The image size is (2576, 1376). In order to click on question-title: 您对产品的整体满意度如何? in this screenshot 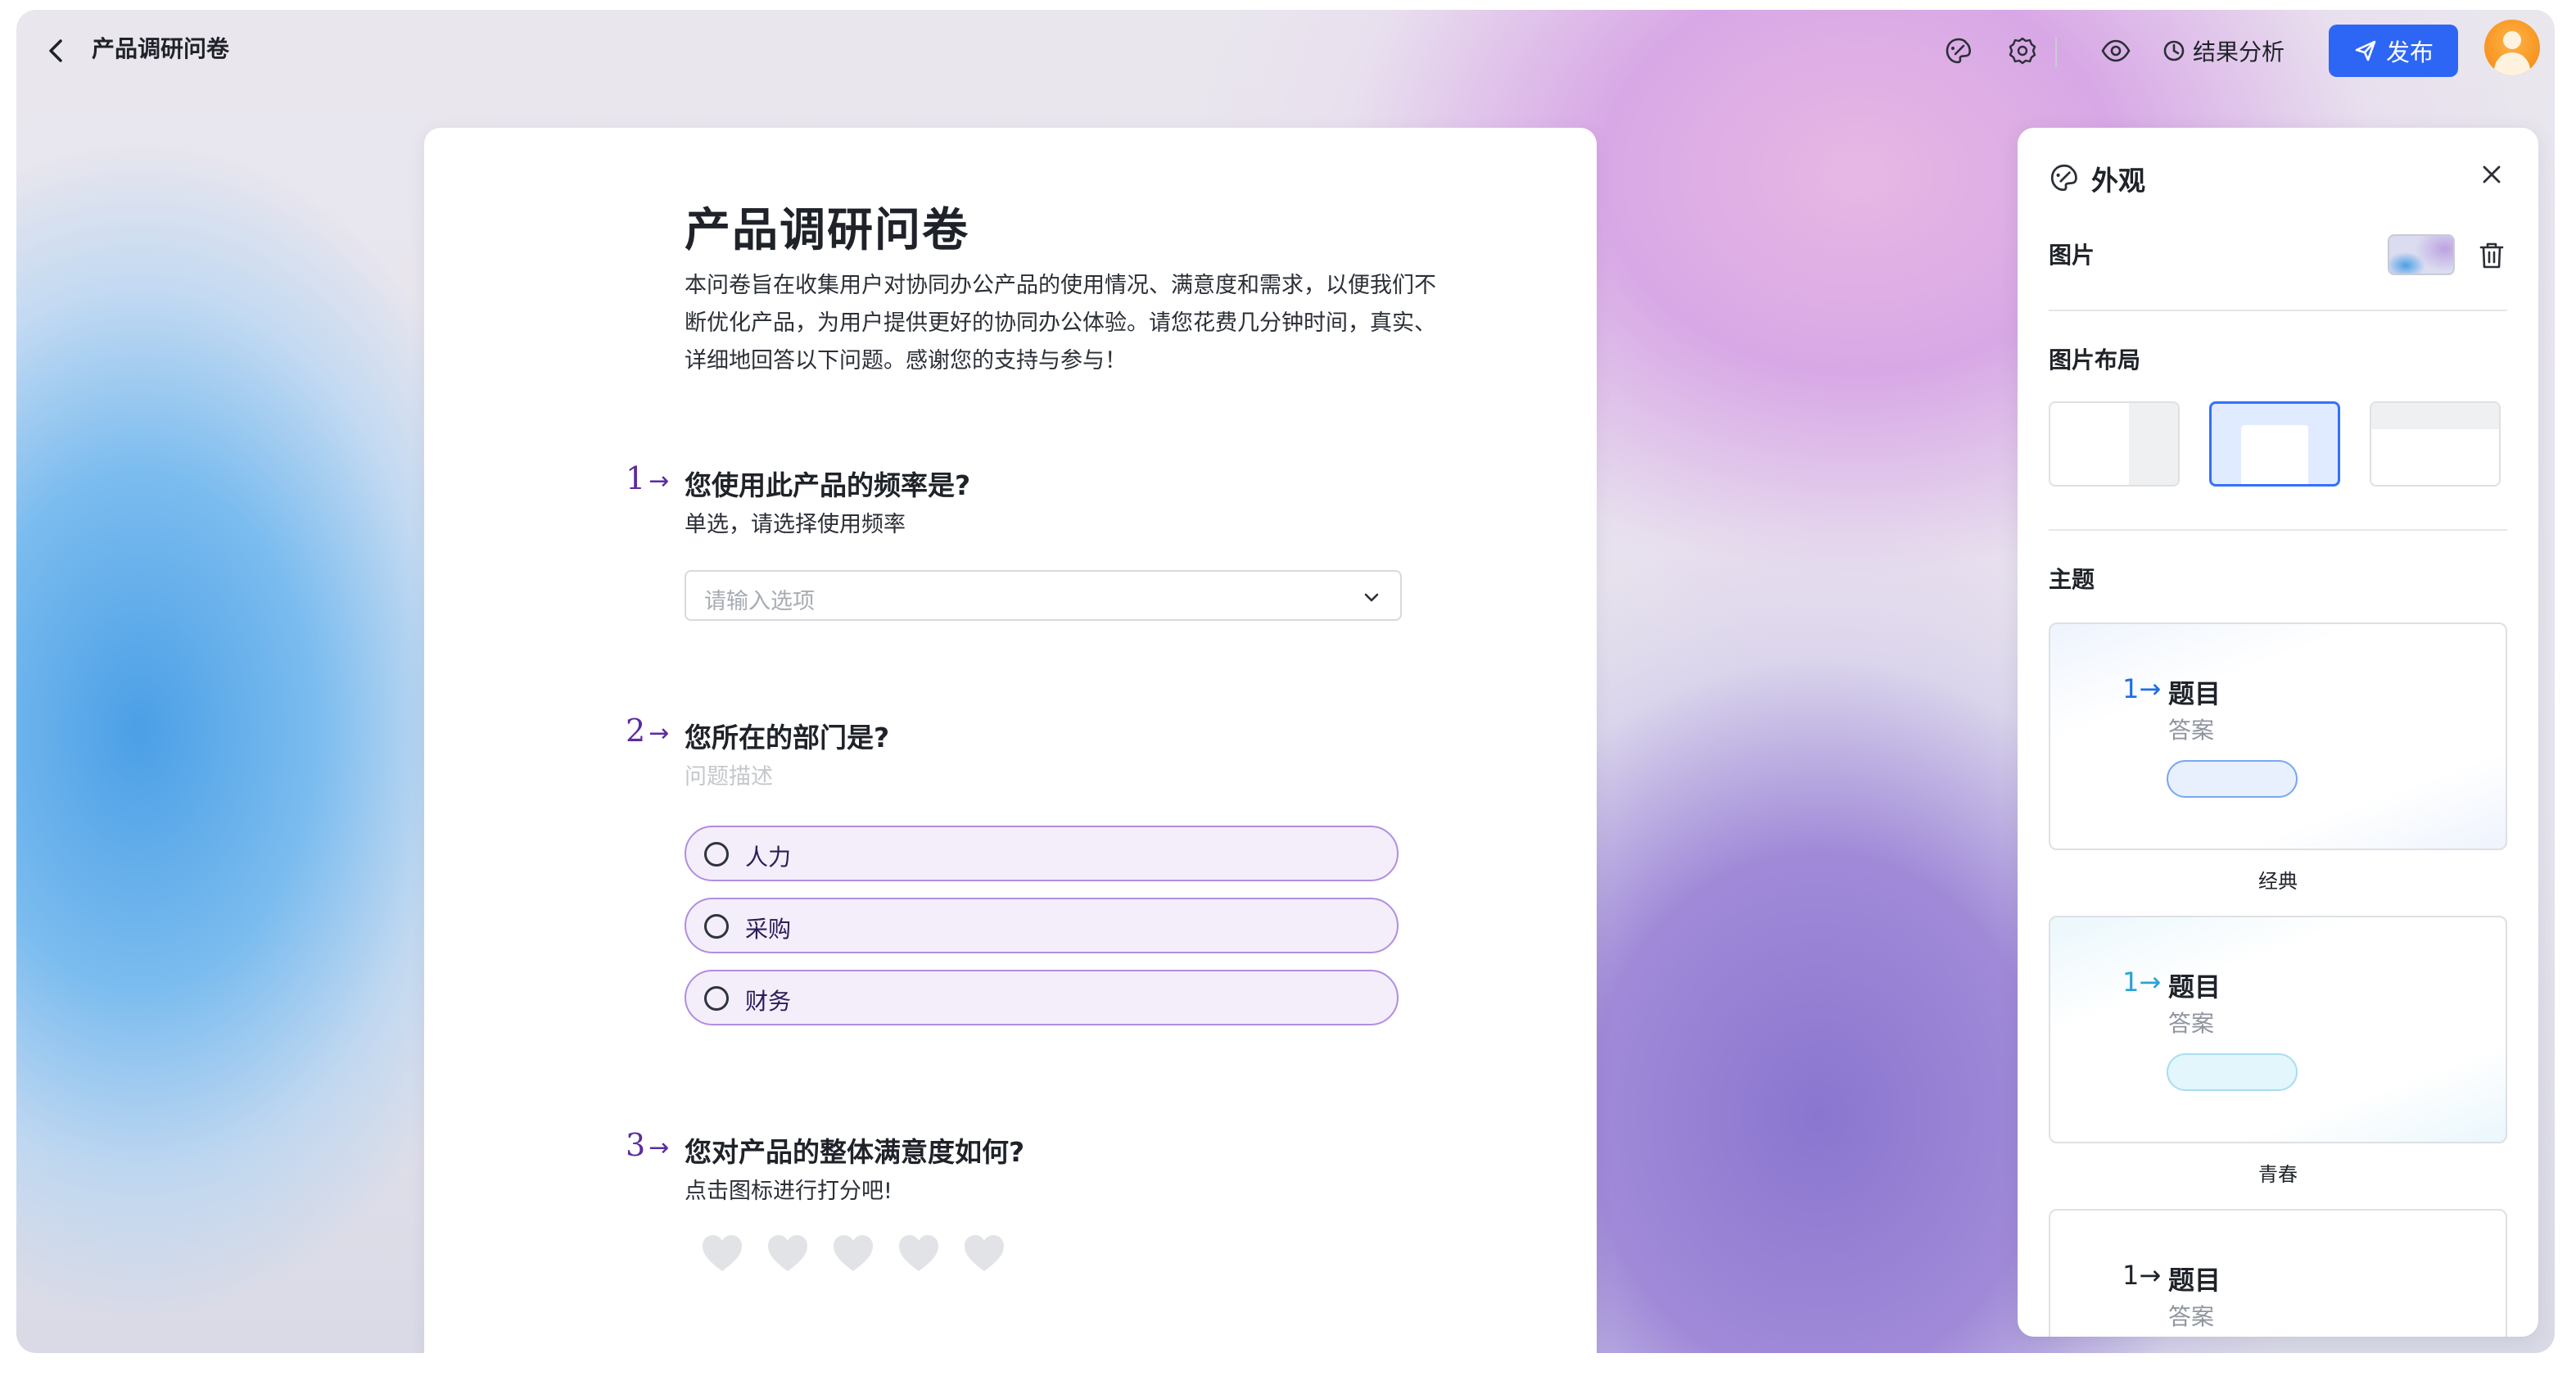, I will do `click(854, 1150)`.